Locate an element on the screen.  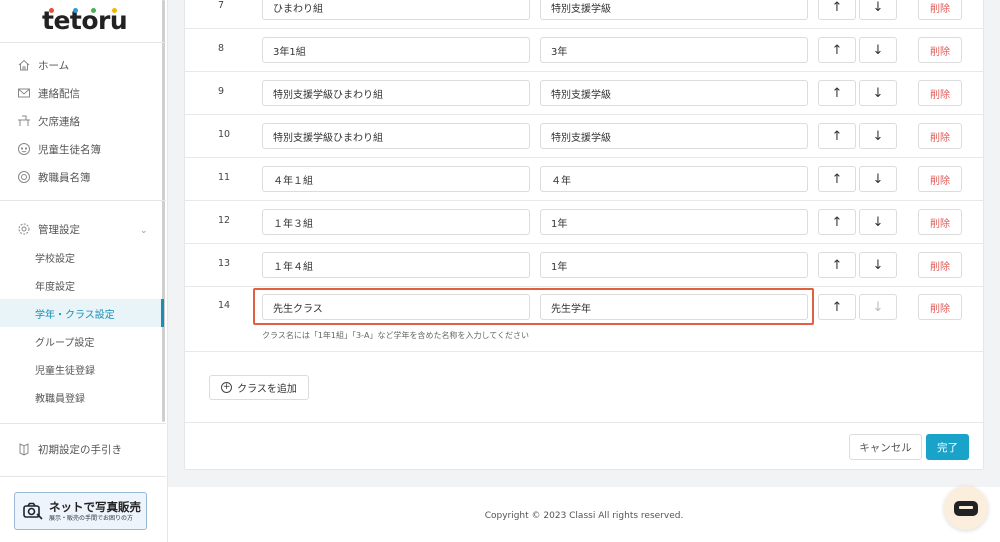
nav-teachers: 教職員名簿 is located at coordinates (81, 177).